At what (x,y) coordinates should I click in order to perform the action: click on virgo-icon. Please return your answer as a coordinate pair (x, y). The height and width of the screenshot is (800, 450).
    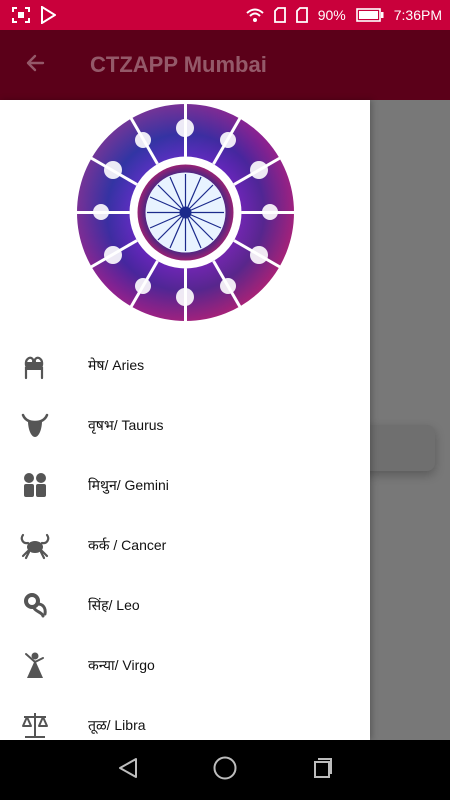
    Looking at the image, I should click on (35, 665).